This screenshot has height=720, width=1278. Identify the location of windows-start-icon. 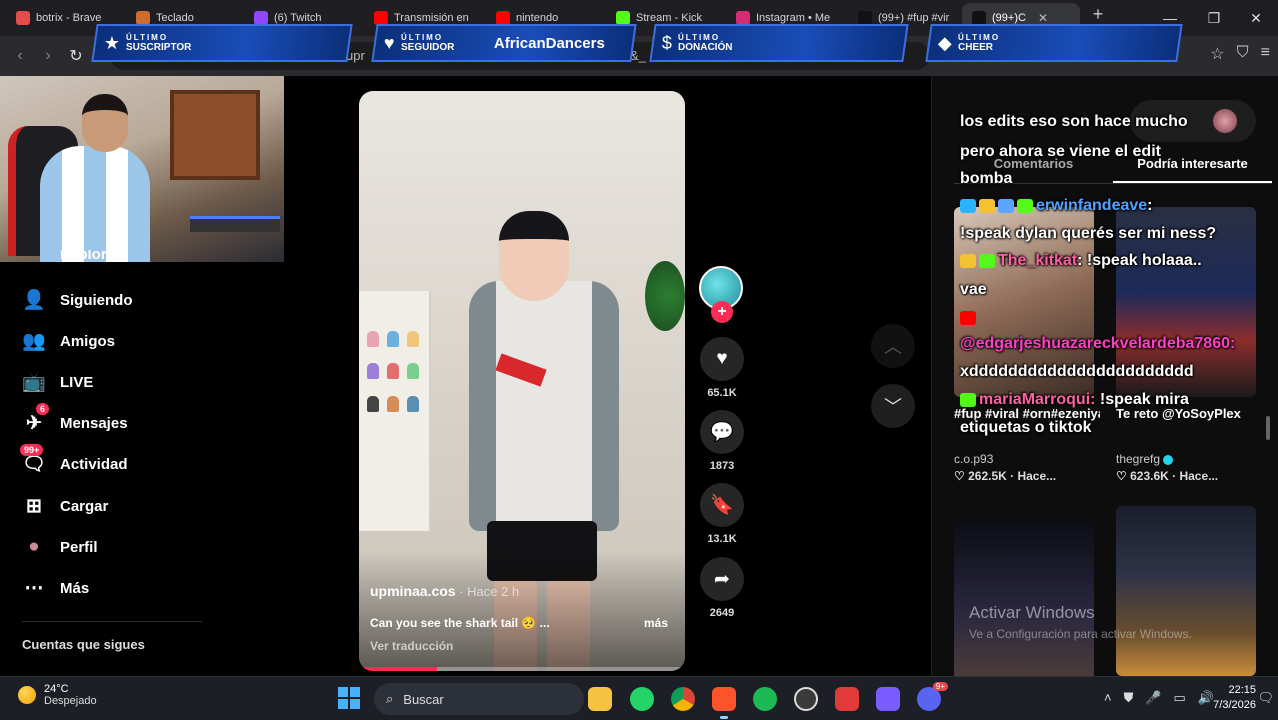
(349, 698).